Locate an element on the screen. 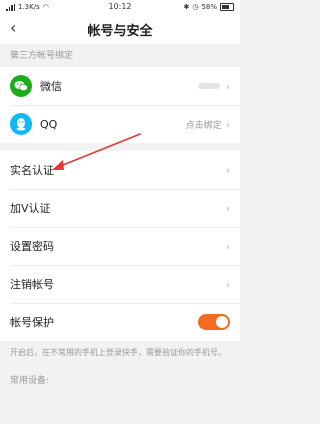 The width and height of the screenshot is (320, 424). status-time: 10:12 is located at coordinates (120, 6).